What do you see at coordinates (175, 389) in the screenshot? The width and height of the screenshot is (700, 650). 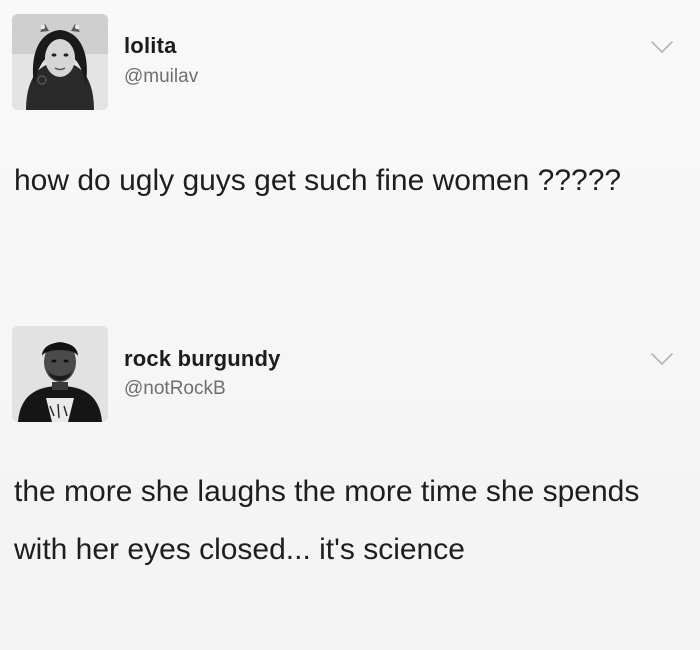 I see `user-handle: @notRockB` at bounding box center [175, 389].